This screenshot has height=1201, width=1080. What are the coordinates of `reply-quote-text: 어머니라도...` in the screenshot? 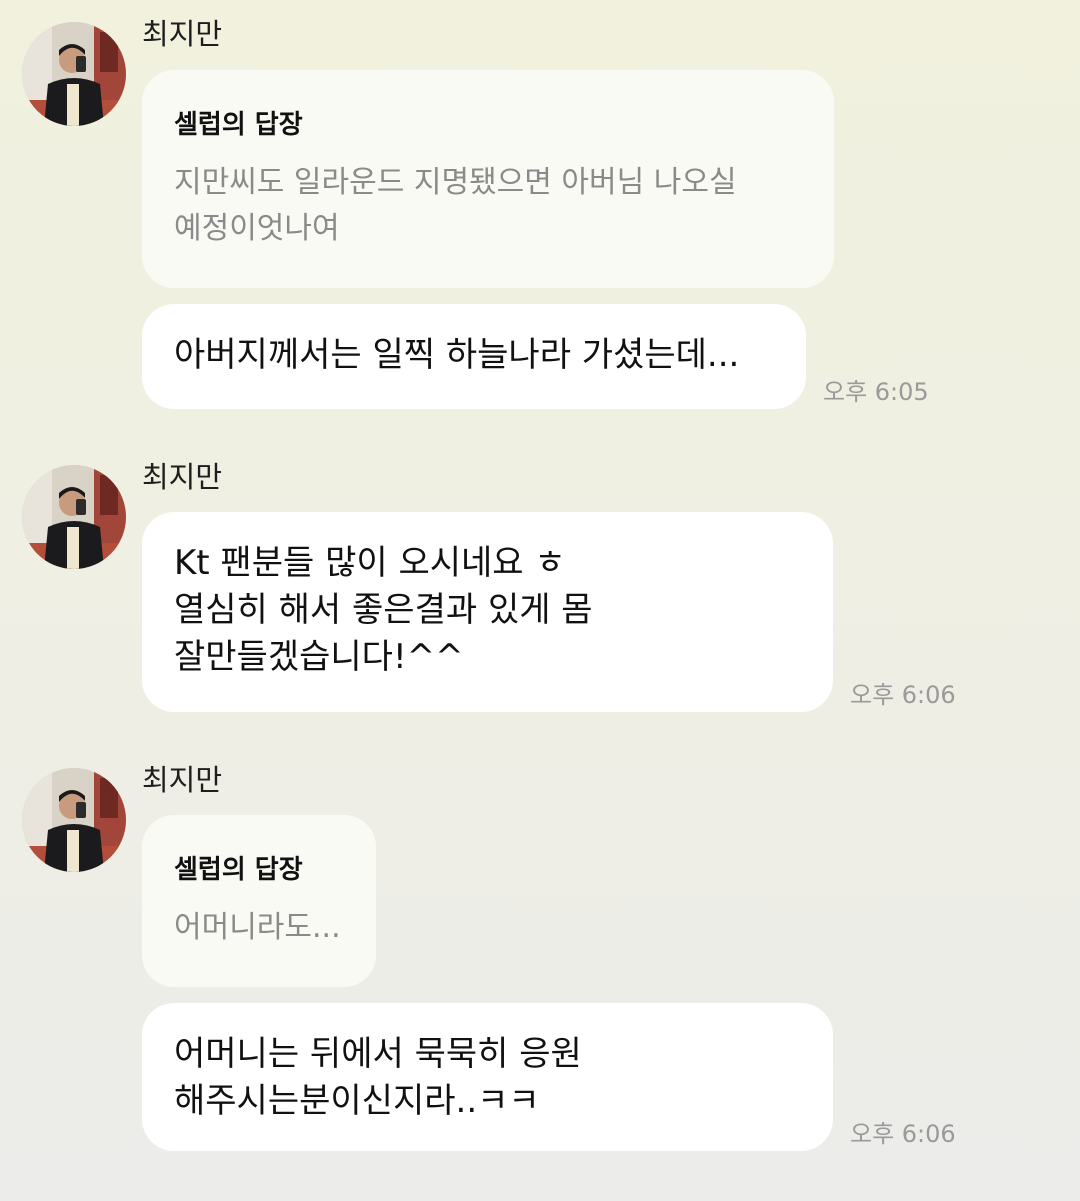 It's located at (257, 927).